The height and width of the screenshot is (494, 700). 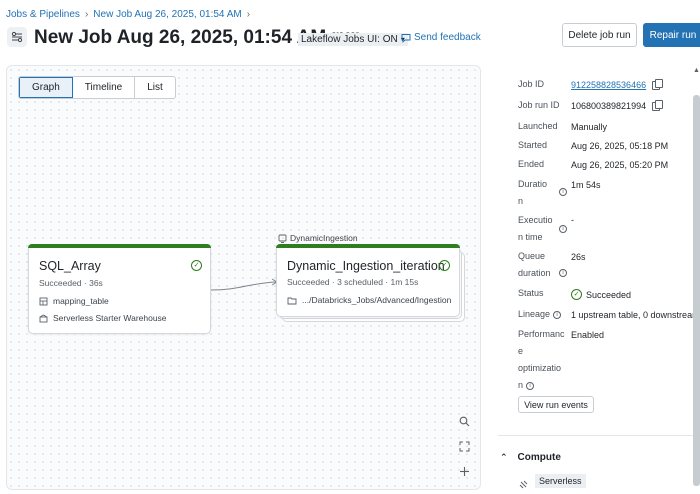 What do you see at coordinates (556, 404) in the screenshot?
I see `view-run-events-button: View run events` at bounding box center [556, 404].